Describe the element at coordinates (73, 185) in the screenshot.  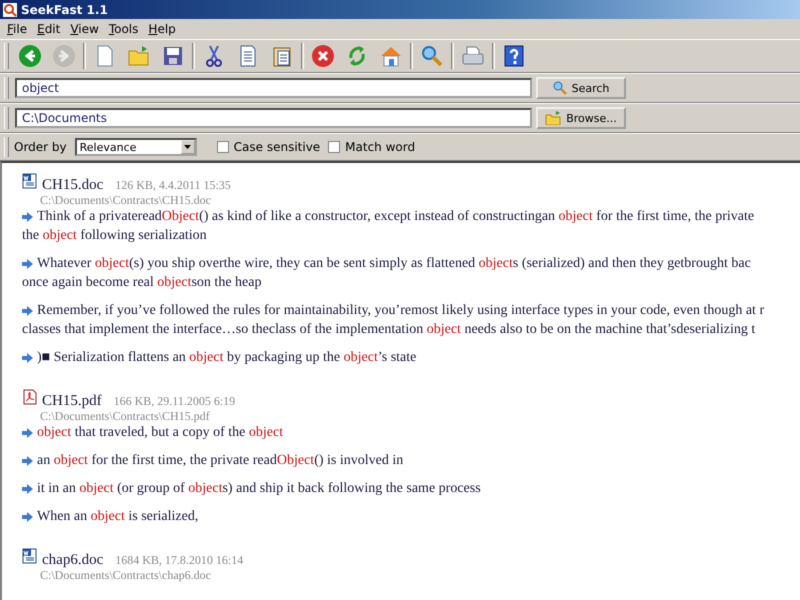
I see `file-name: CH15.doc` at that location.